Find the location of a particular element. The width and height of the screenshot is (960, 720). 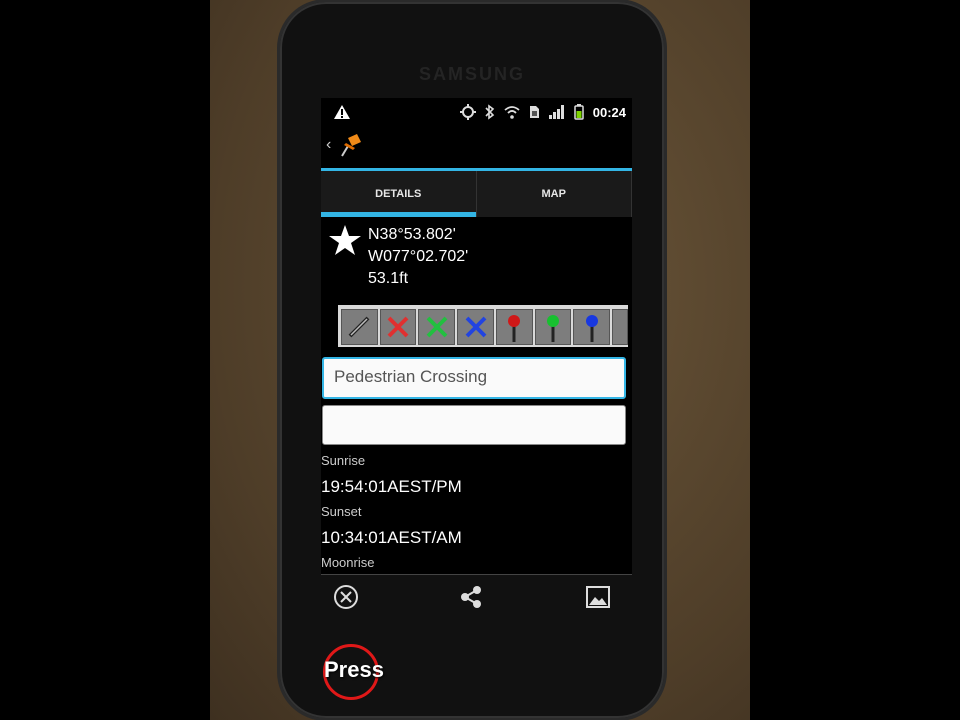

pin-red-icon is located at coordinates (514, 327).